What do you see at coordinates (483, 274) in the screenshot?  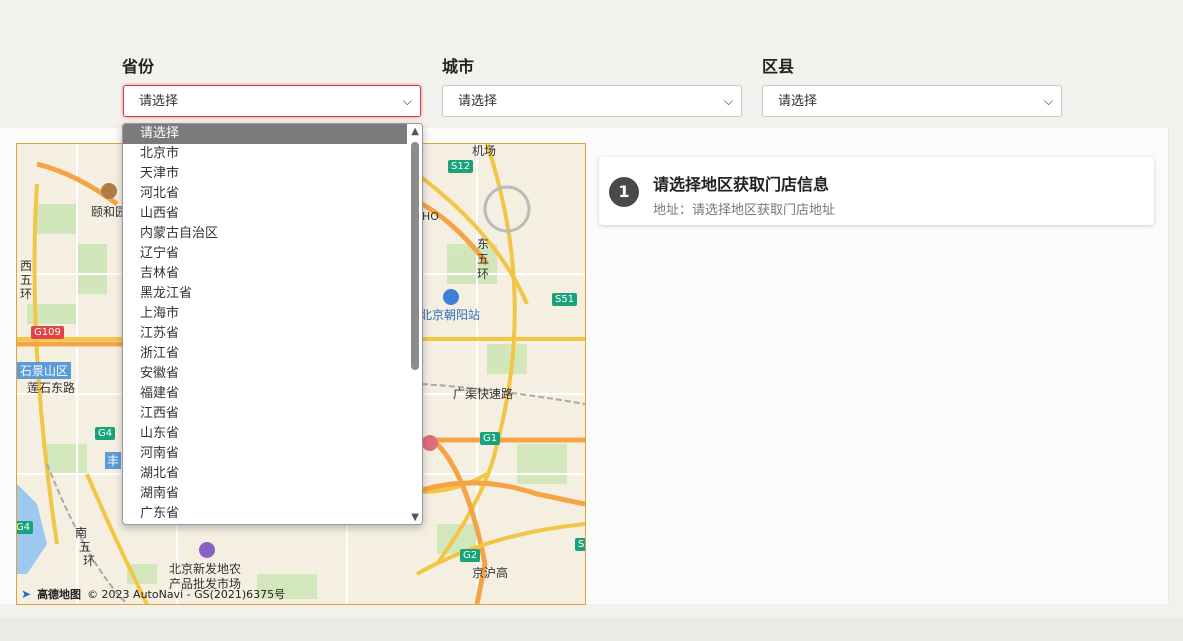 I see `map-label-dongwuhuan-3: 环` at bounding box center [483, 274].